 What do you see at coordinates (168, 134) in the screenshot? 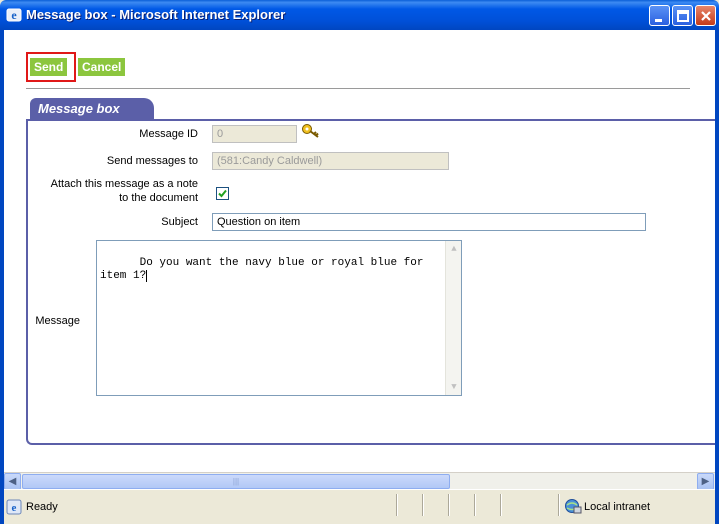
I see `message-id-label: Message ID` at bounding box center [168, 134].